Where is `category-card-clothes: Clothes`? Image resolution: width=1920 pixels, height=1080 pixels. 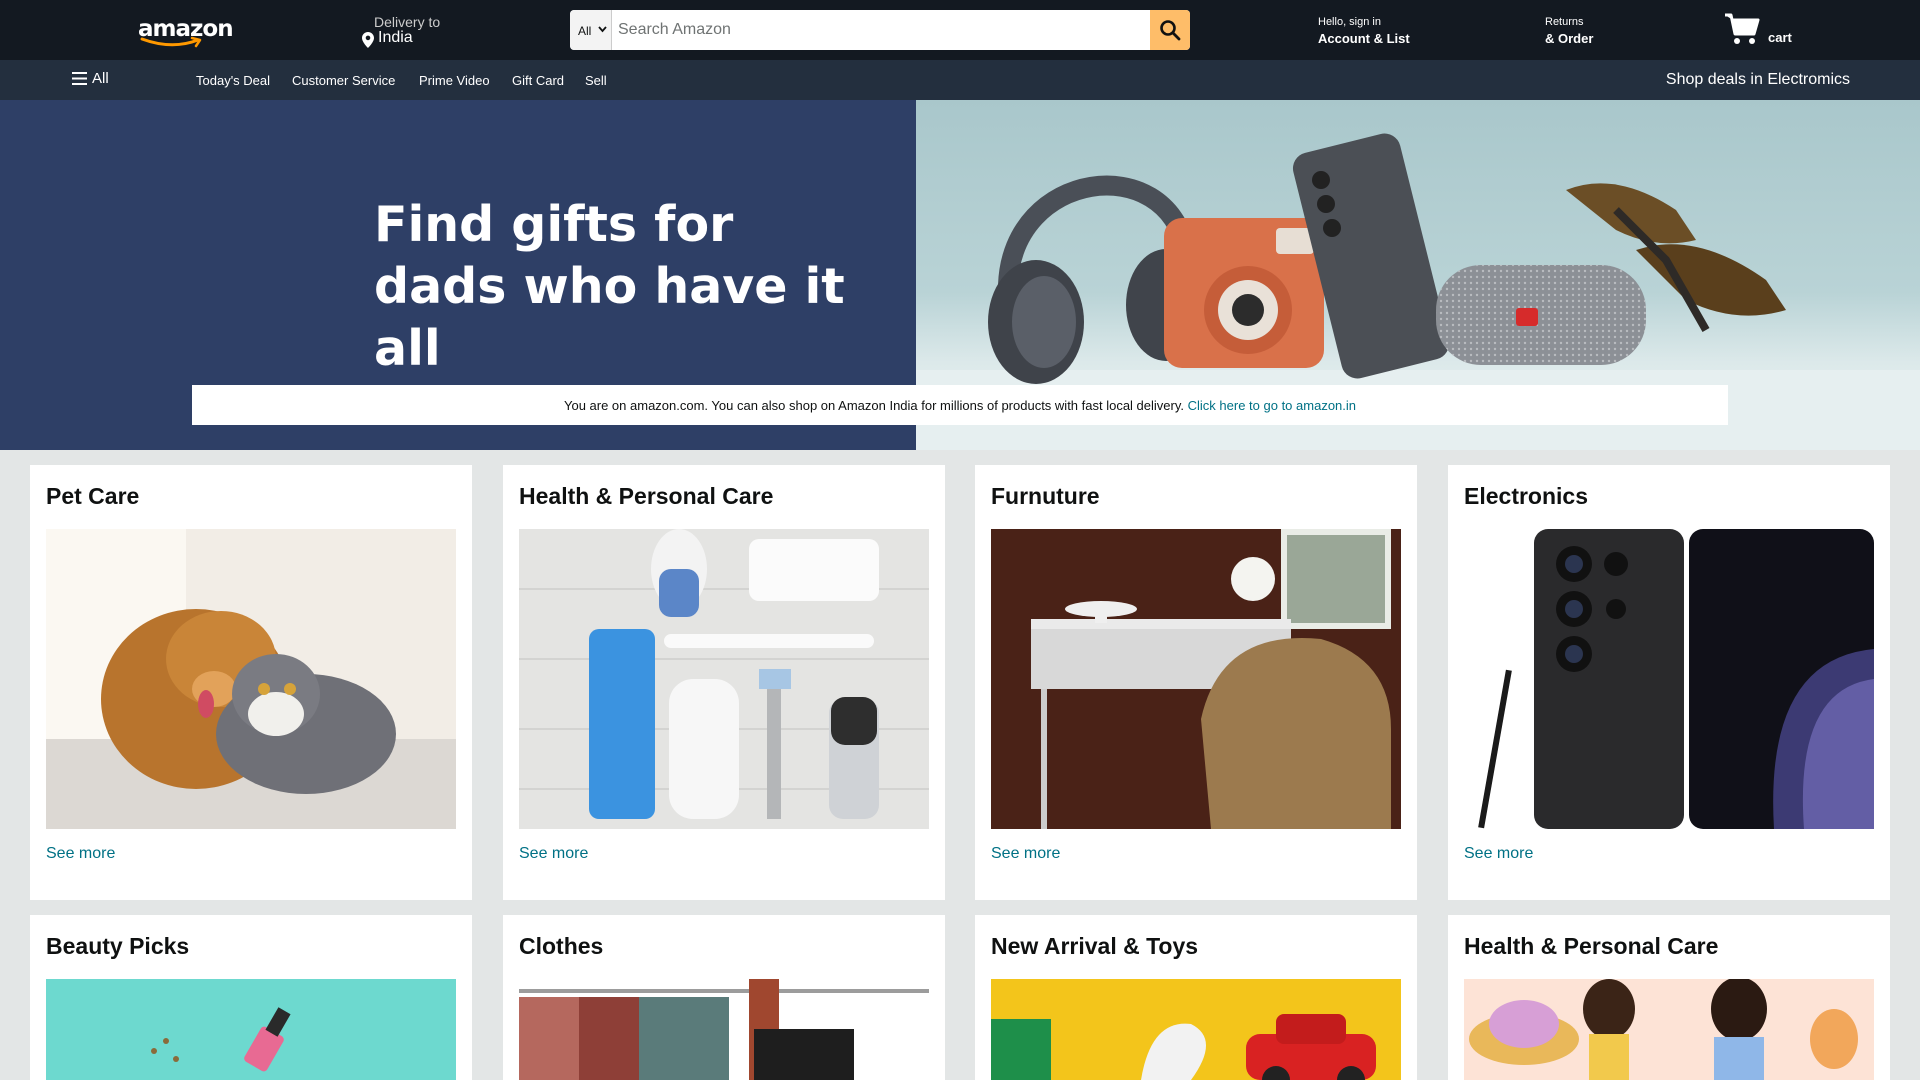
category-card-clothes: Clothes is located at coordinates (724, 997).